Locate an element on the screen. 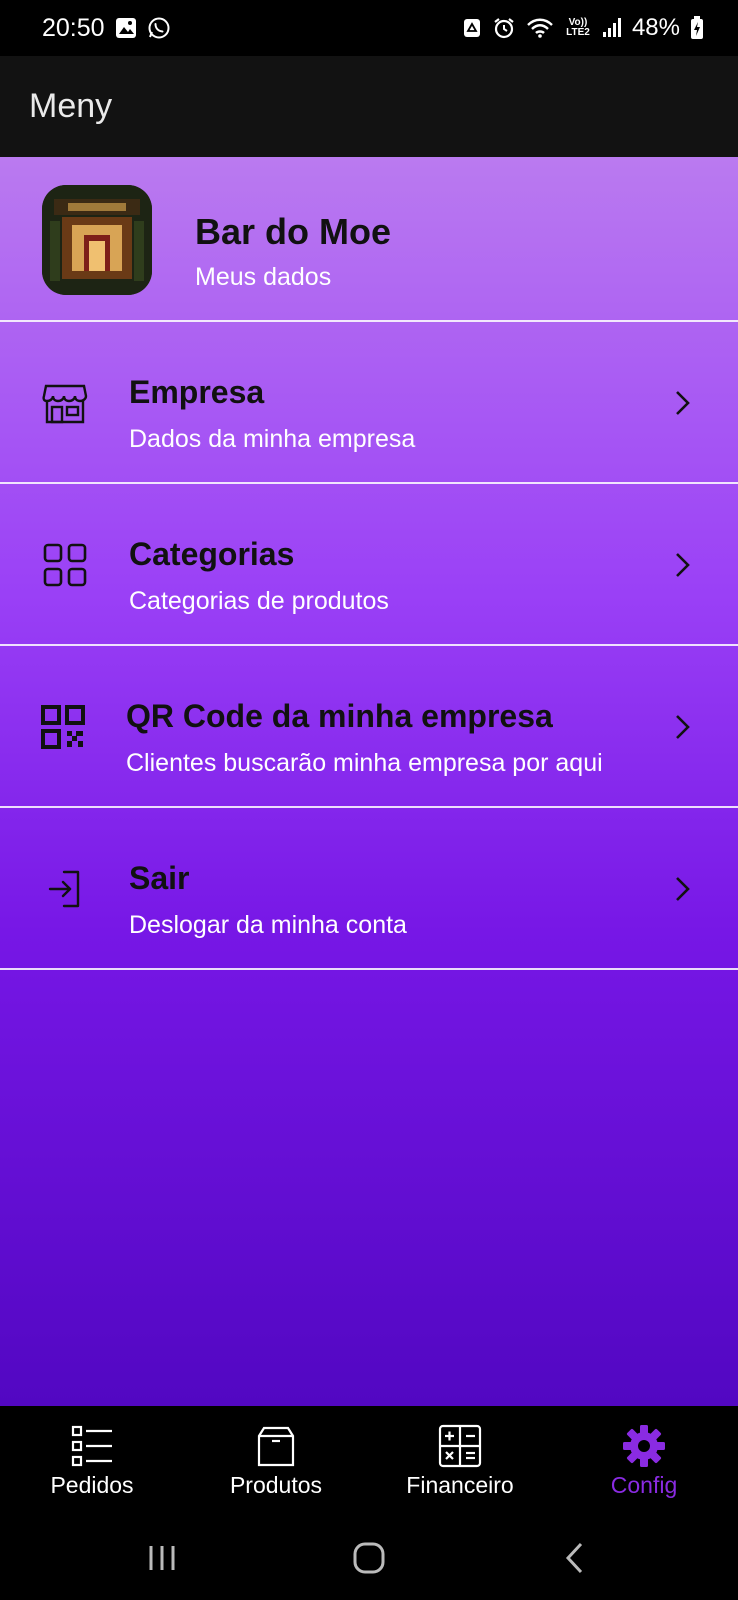 The image size is (738, 1600). avatar is located at coordinates (97, 240).